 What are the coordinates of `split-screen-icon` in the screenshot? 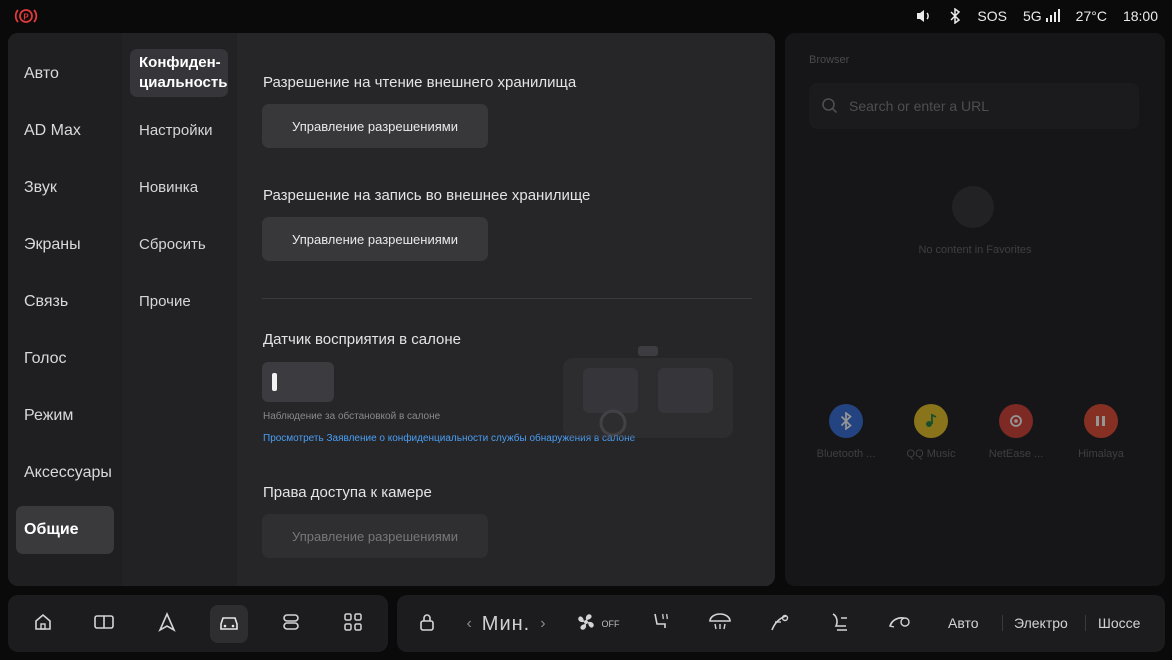 It's located at (104, 624).